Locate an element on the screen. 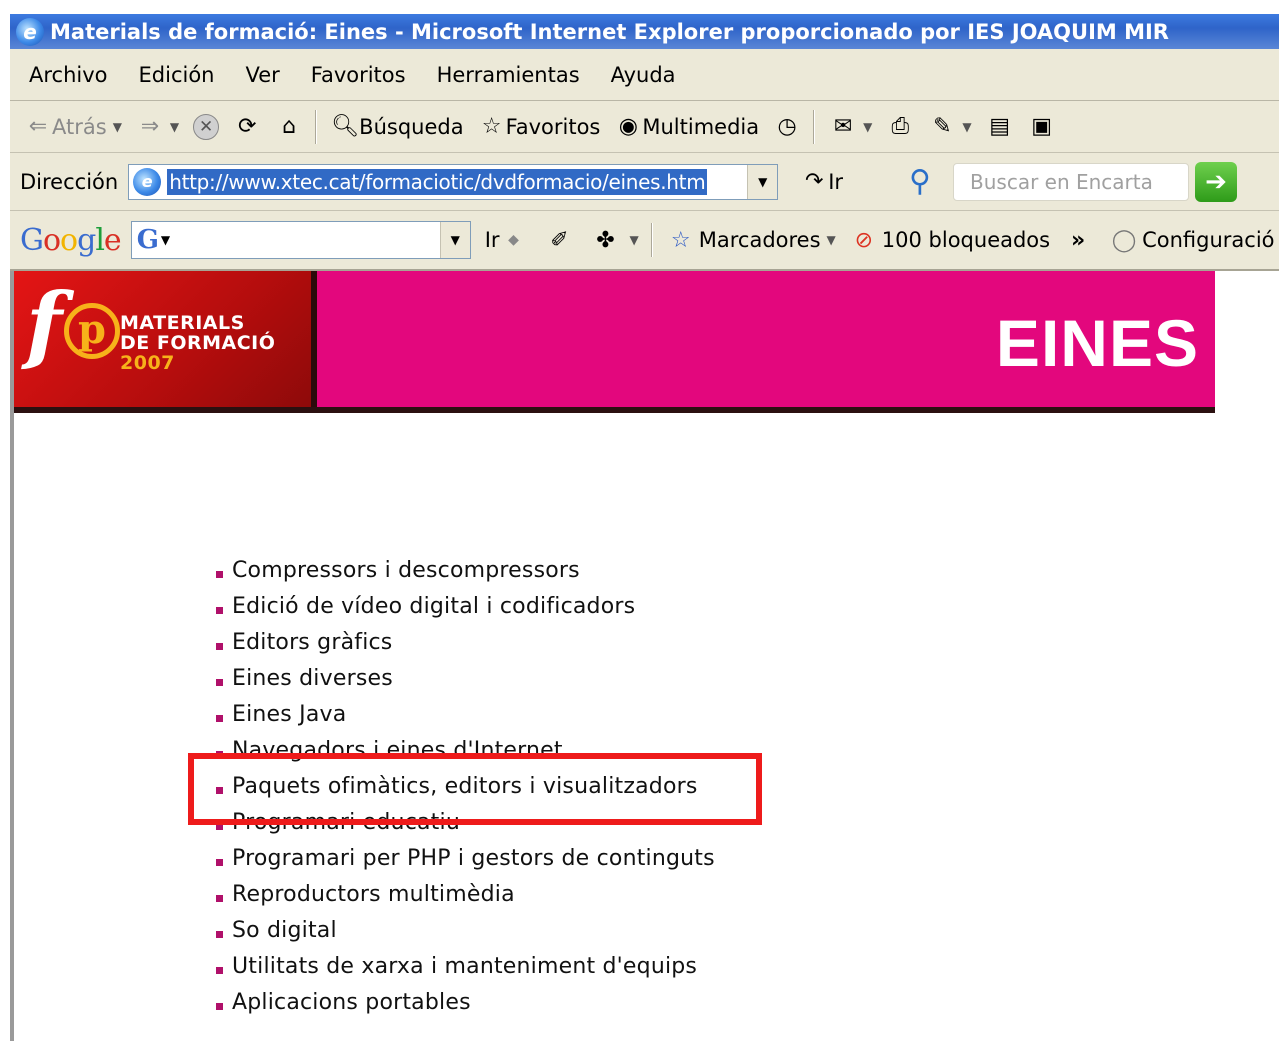 This screenshot has width=1279, height=1041. google-go-button: Ir ◆ is located at coordinates (508, 240).